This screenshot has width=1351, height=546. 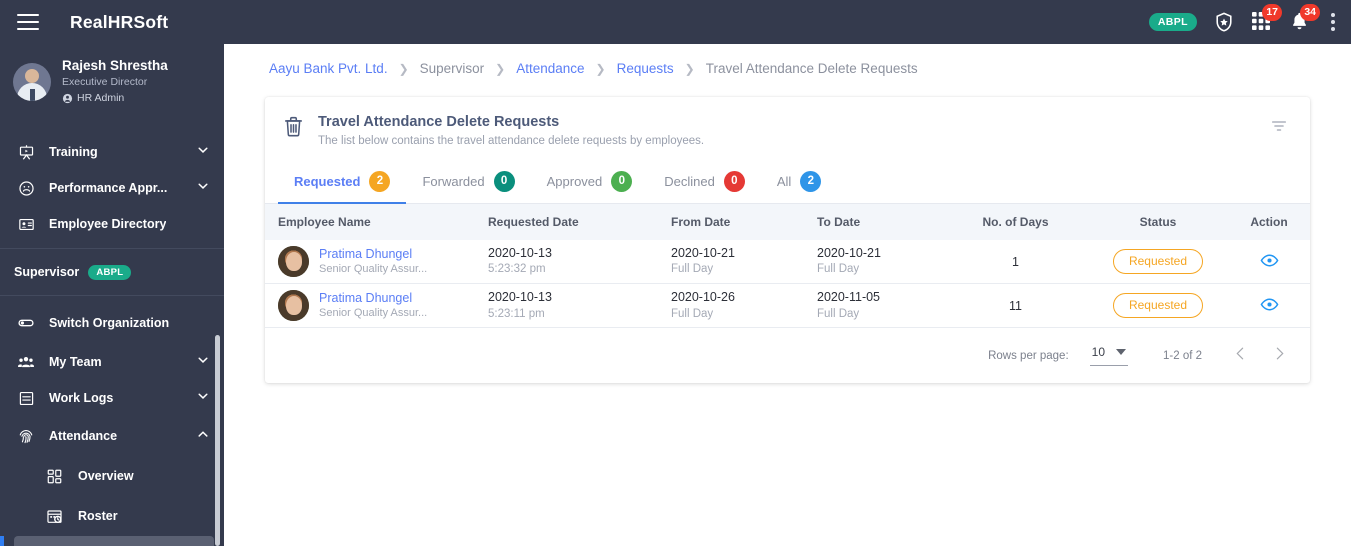 What do you see at coordinates (622, 181) in the screenshot?
I see `tab-badge-approved: 0` at bounding box center [622, 181].